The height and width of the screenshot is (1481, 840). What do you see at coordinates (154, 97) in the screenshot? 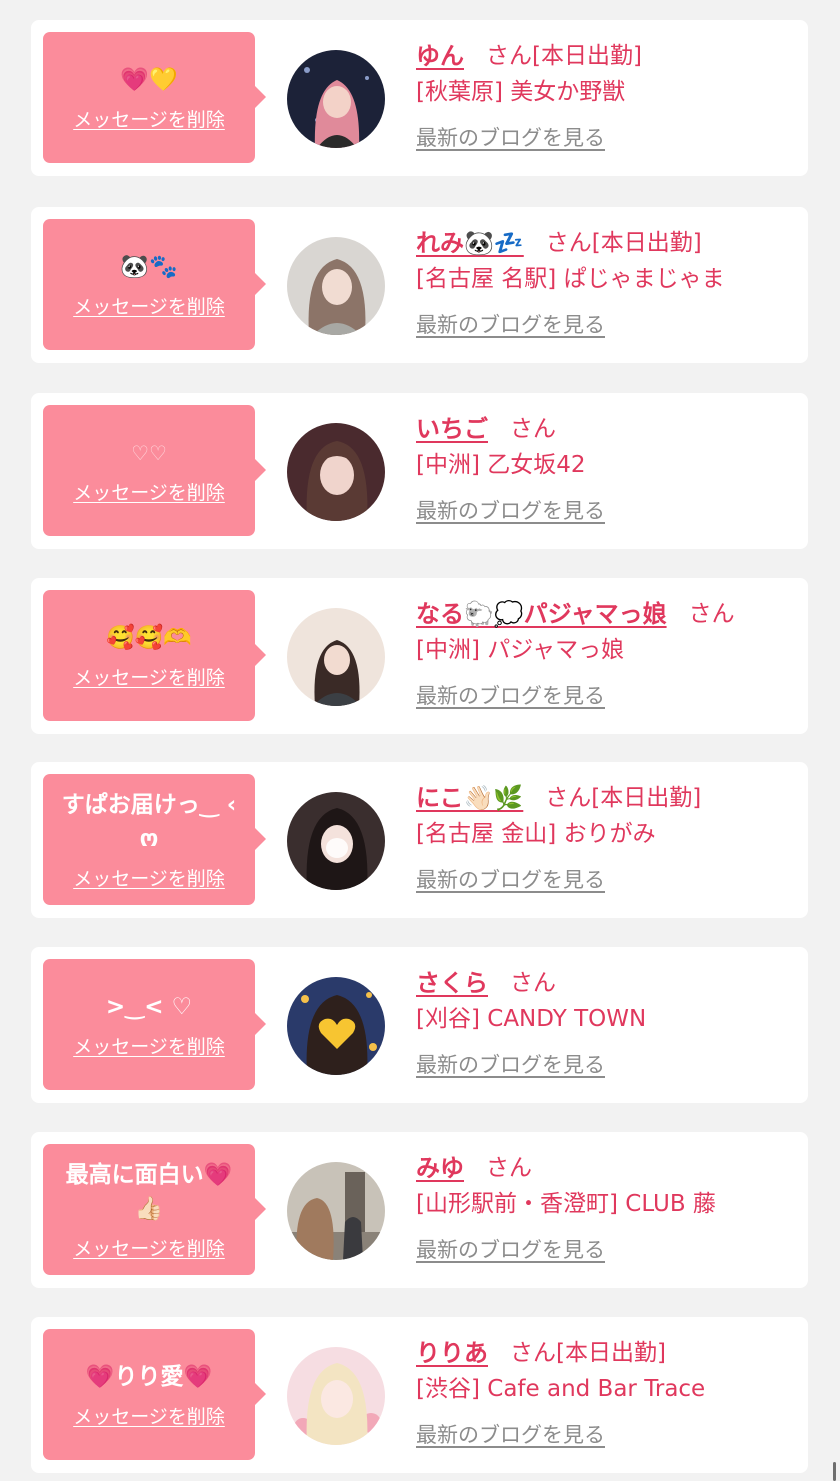
I see `message-bubble: 💗💛 メッセージを削除` at bounding box center [154, 97].